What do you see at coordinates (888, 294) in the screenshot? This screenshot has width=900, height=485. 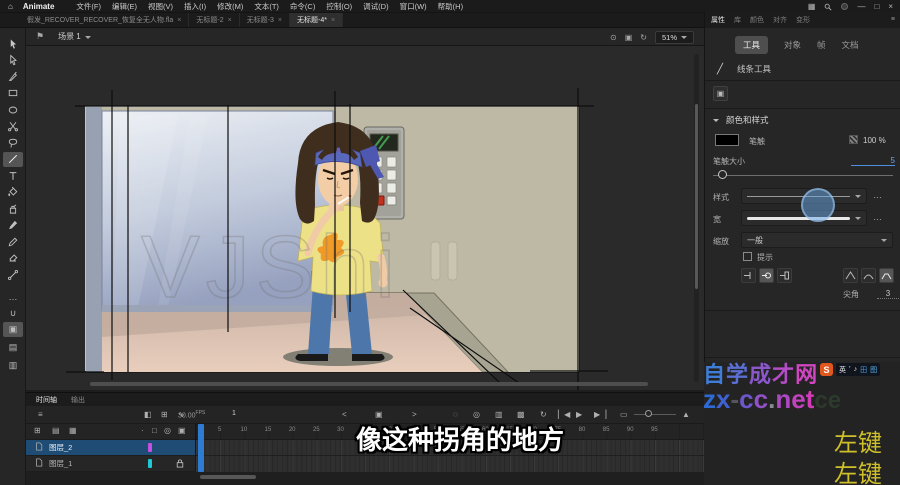 I see `miter-value: 3` at bounding box center [888, 294].